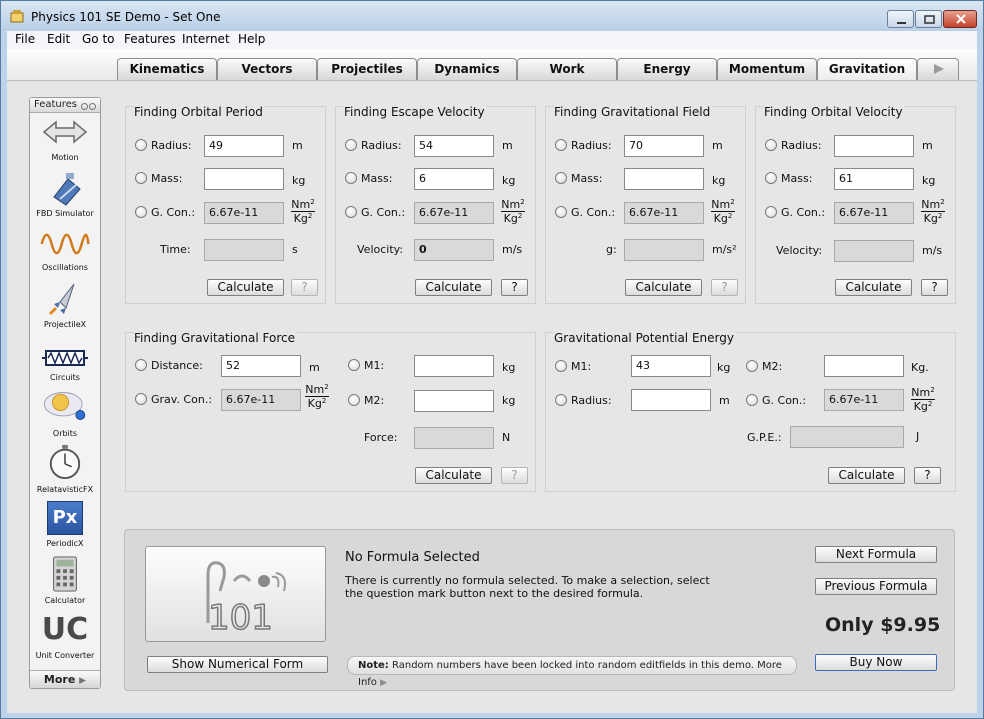 The height and width of the screenshot is (719, 984). Describe the element at coordinates (381, 145) in the screenshot. I see `radius-label: Radius:` at that location.